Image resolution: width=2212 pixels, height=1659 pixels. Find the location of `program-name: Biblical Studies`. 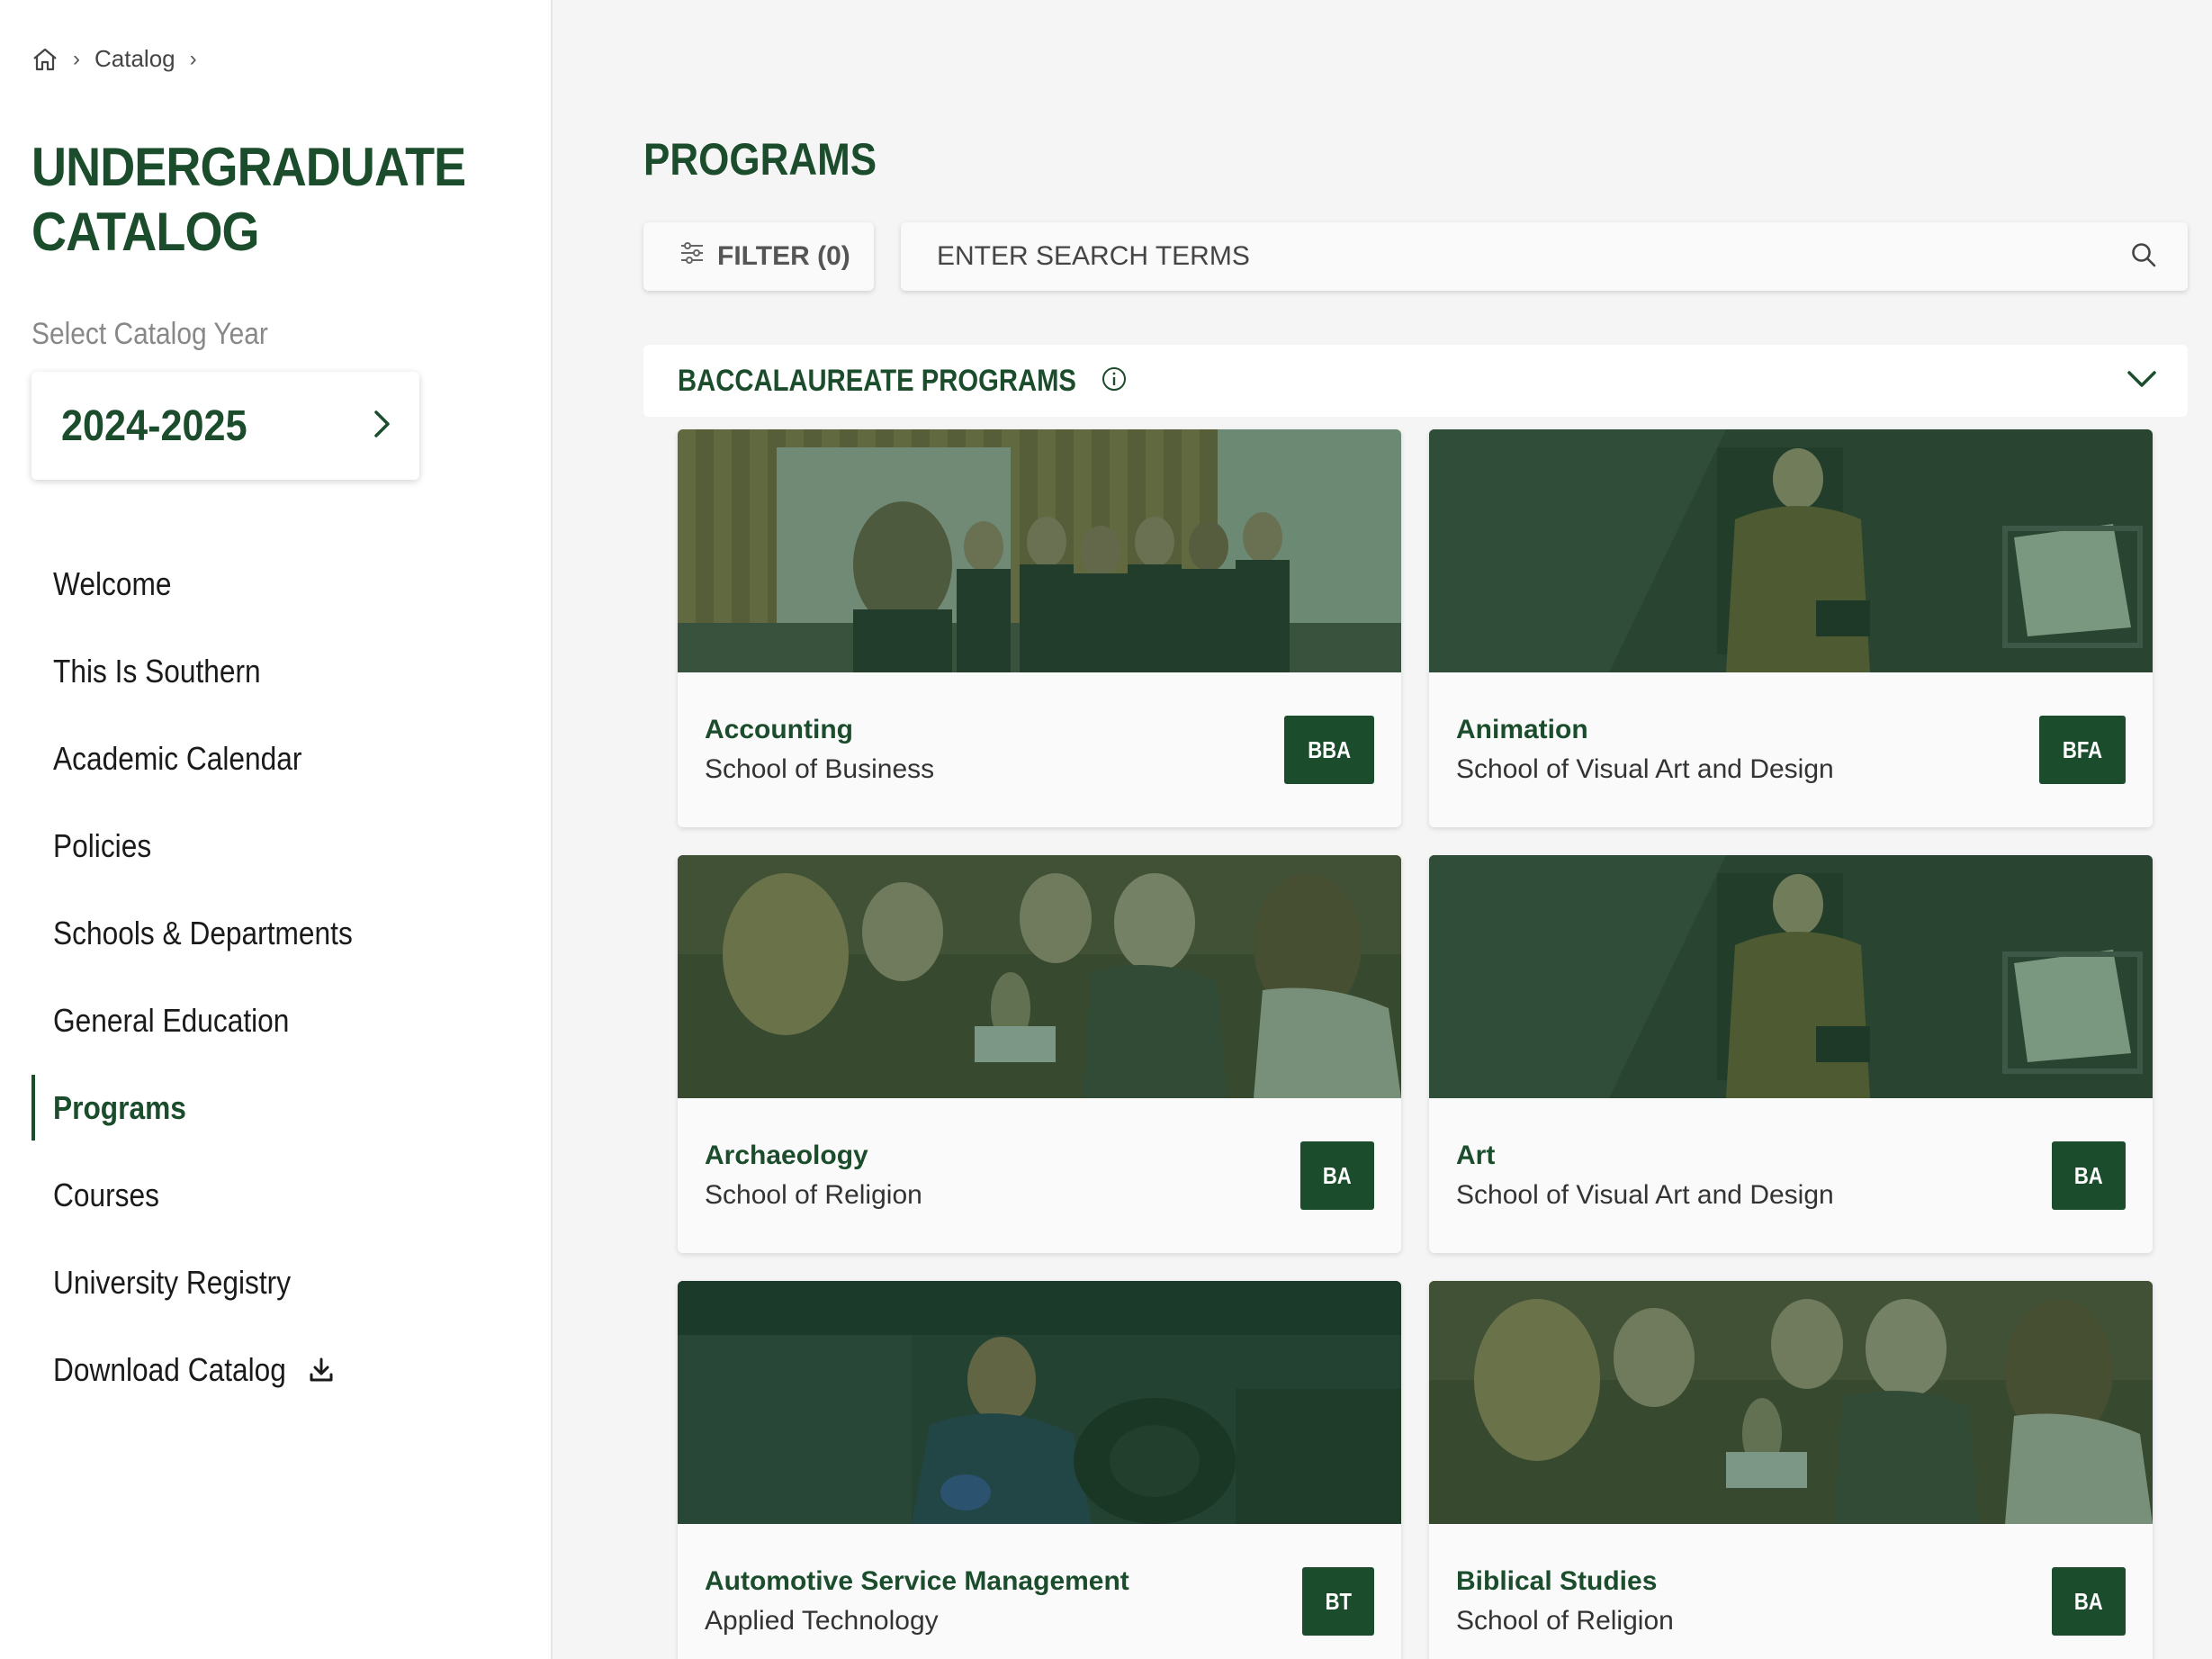

program-name: Biblical Studies is located at coordinates (1557, 1581).